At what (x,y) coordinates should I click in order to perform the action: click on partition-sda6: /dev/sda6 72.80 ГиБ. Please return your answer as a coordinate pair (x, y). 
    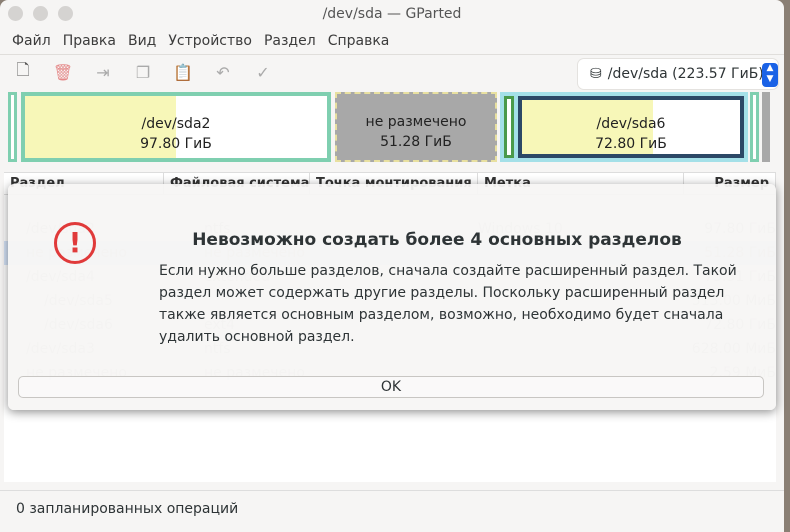
    Looking at the image, I should click on (631, 127).